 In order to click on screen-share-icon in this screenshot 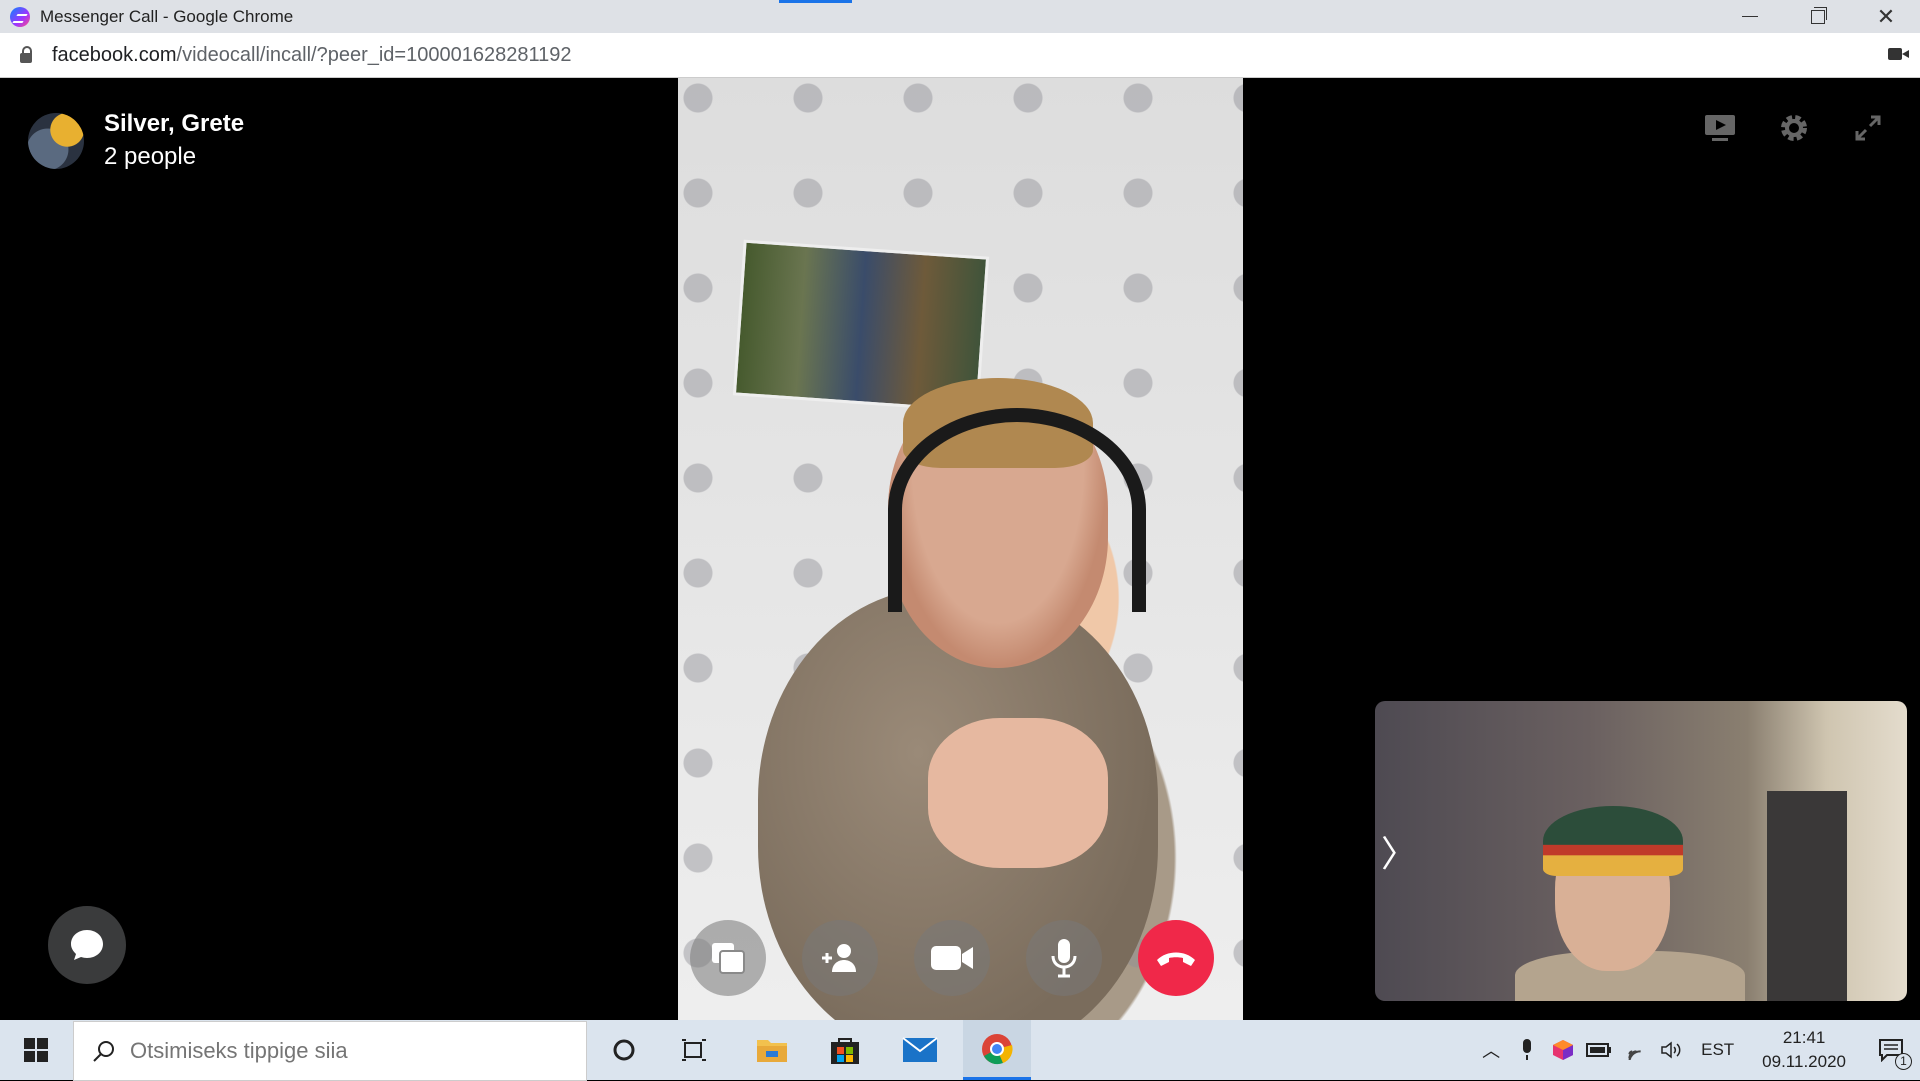, I will do `click(1720, 128)`.